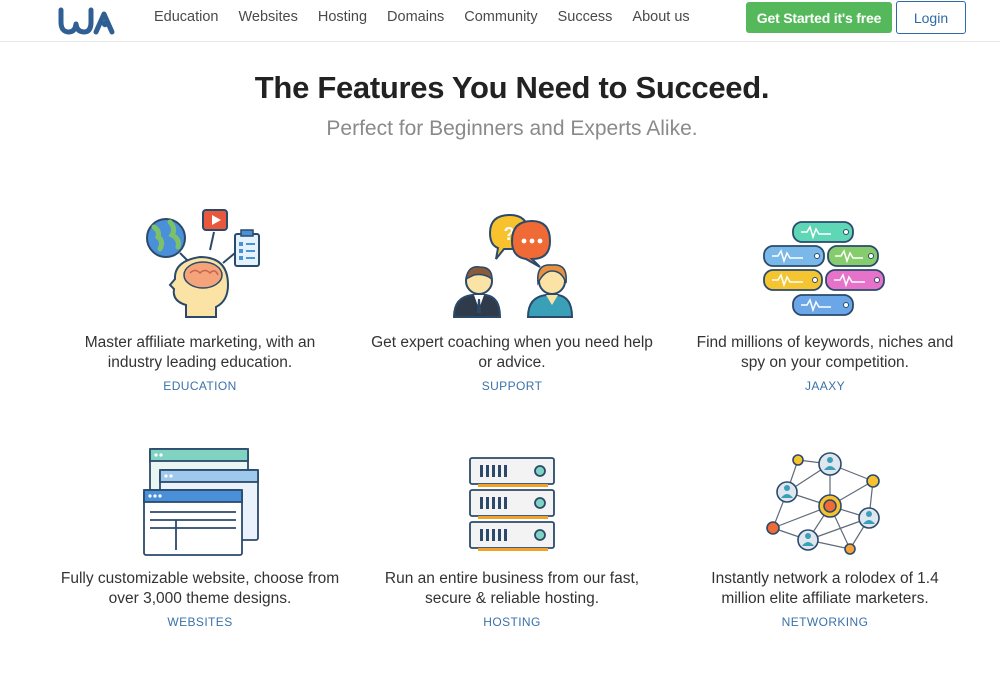  I want to click on feature-support-line1: Get expert coaching when you need help, so click(512, 342).